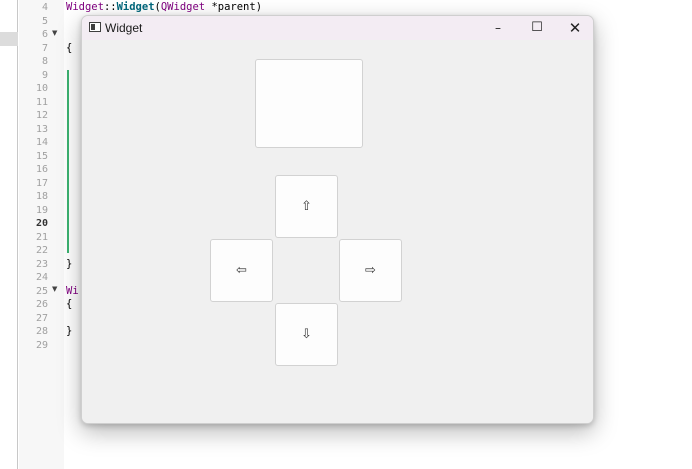 The image size is (692, 469). What do you see at coordinates (68, 161) in the screenshot?
I see `change-marker-bar` at bounding box center [68, 161].